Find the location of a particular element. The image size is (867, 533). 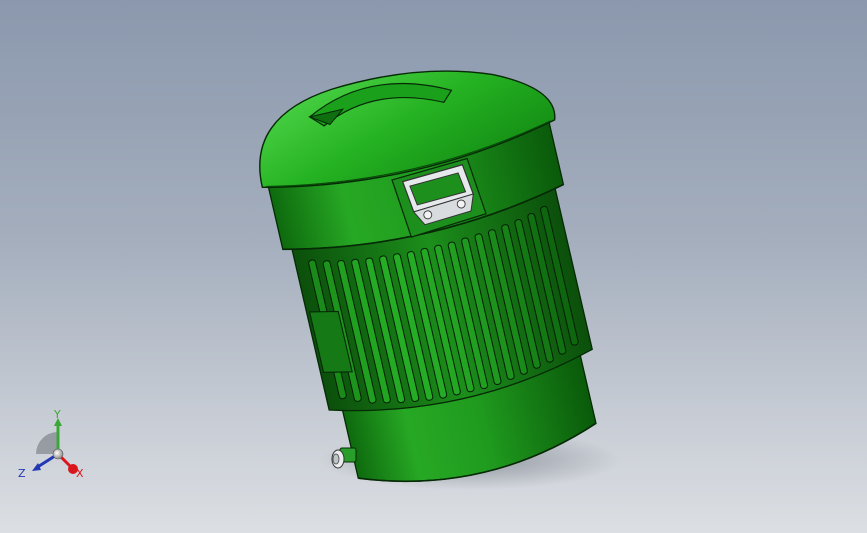

coordinate-triad: Y Z X is located at coordinates (51, 445).